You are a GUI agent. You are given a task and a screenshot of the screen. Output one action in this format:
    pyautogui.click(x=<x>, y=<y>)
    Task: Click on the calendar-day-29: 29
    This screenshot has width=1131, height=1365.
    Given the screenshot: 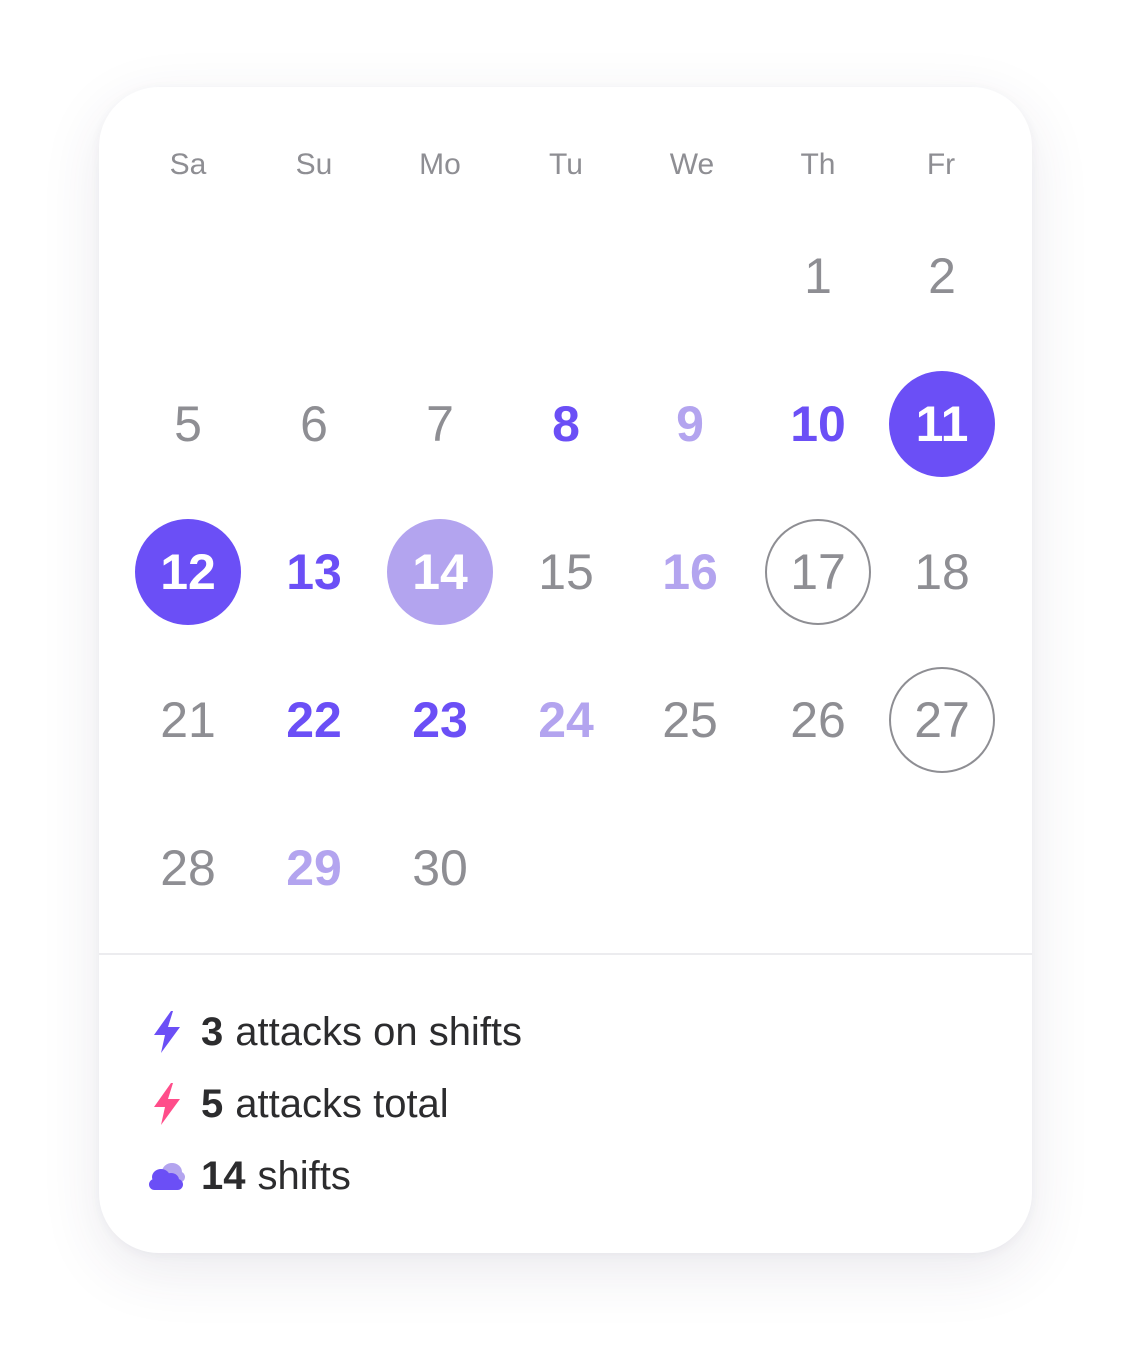 What is the action you would take?
    pyautogui.click(x=314, y=868)
    